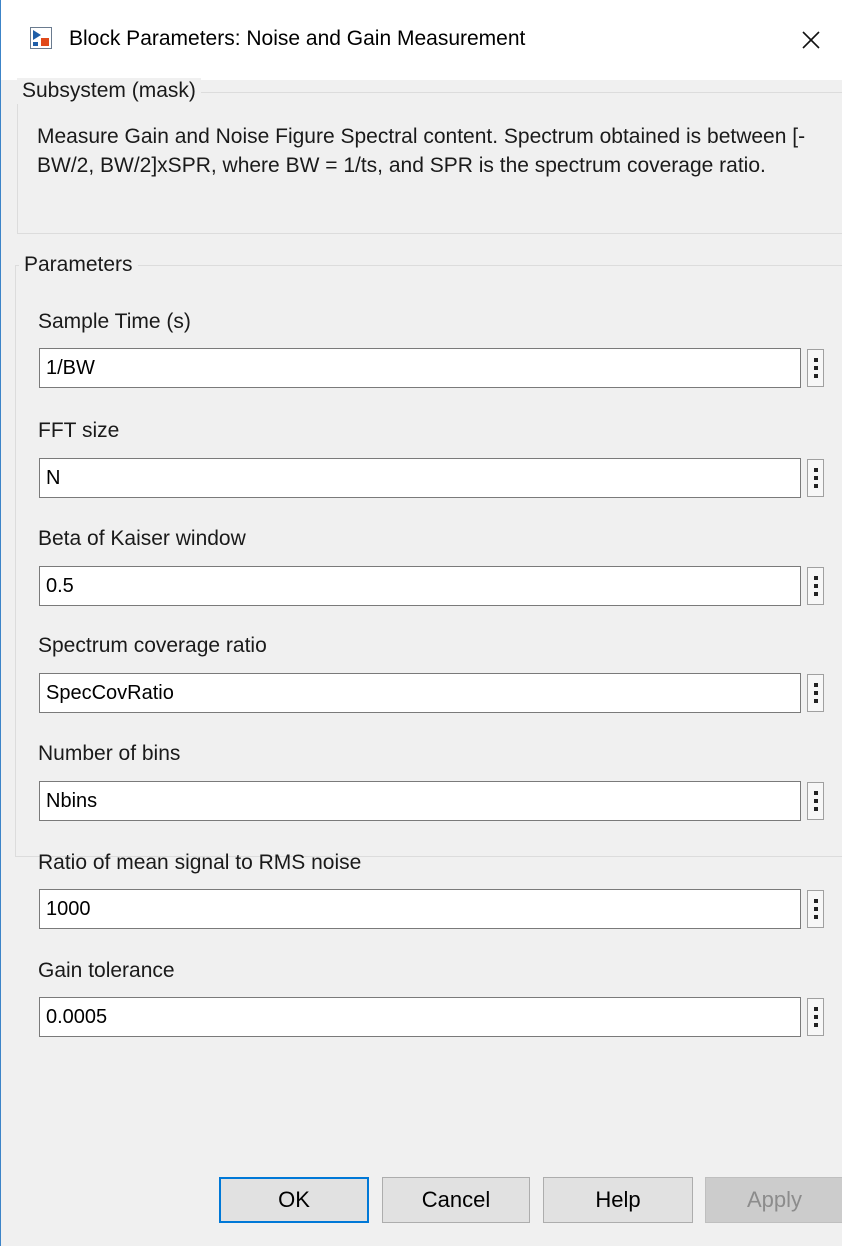  What do you see at coordinates (106, 970) in the screenshot?
I see `gain-tolerance-label: Gain tolerance` at bounding box center [106, 970].